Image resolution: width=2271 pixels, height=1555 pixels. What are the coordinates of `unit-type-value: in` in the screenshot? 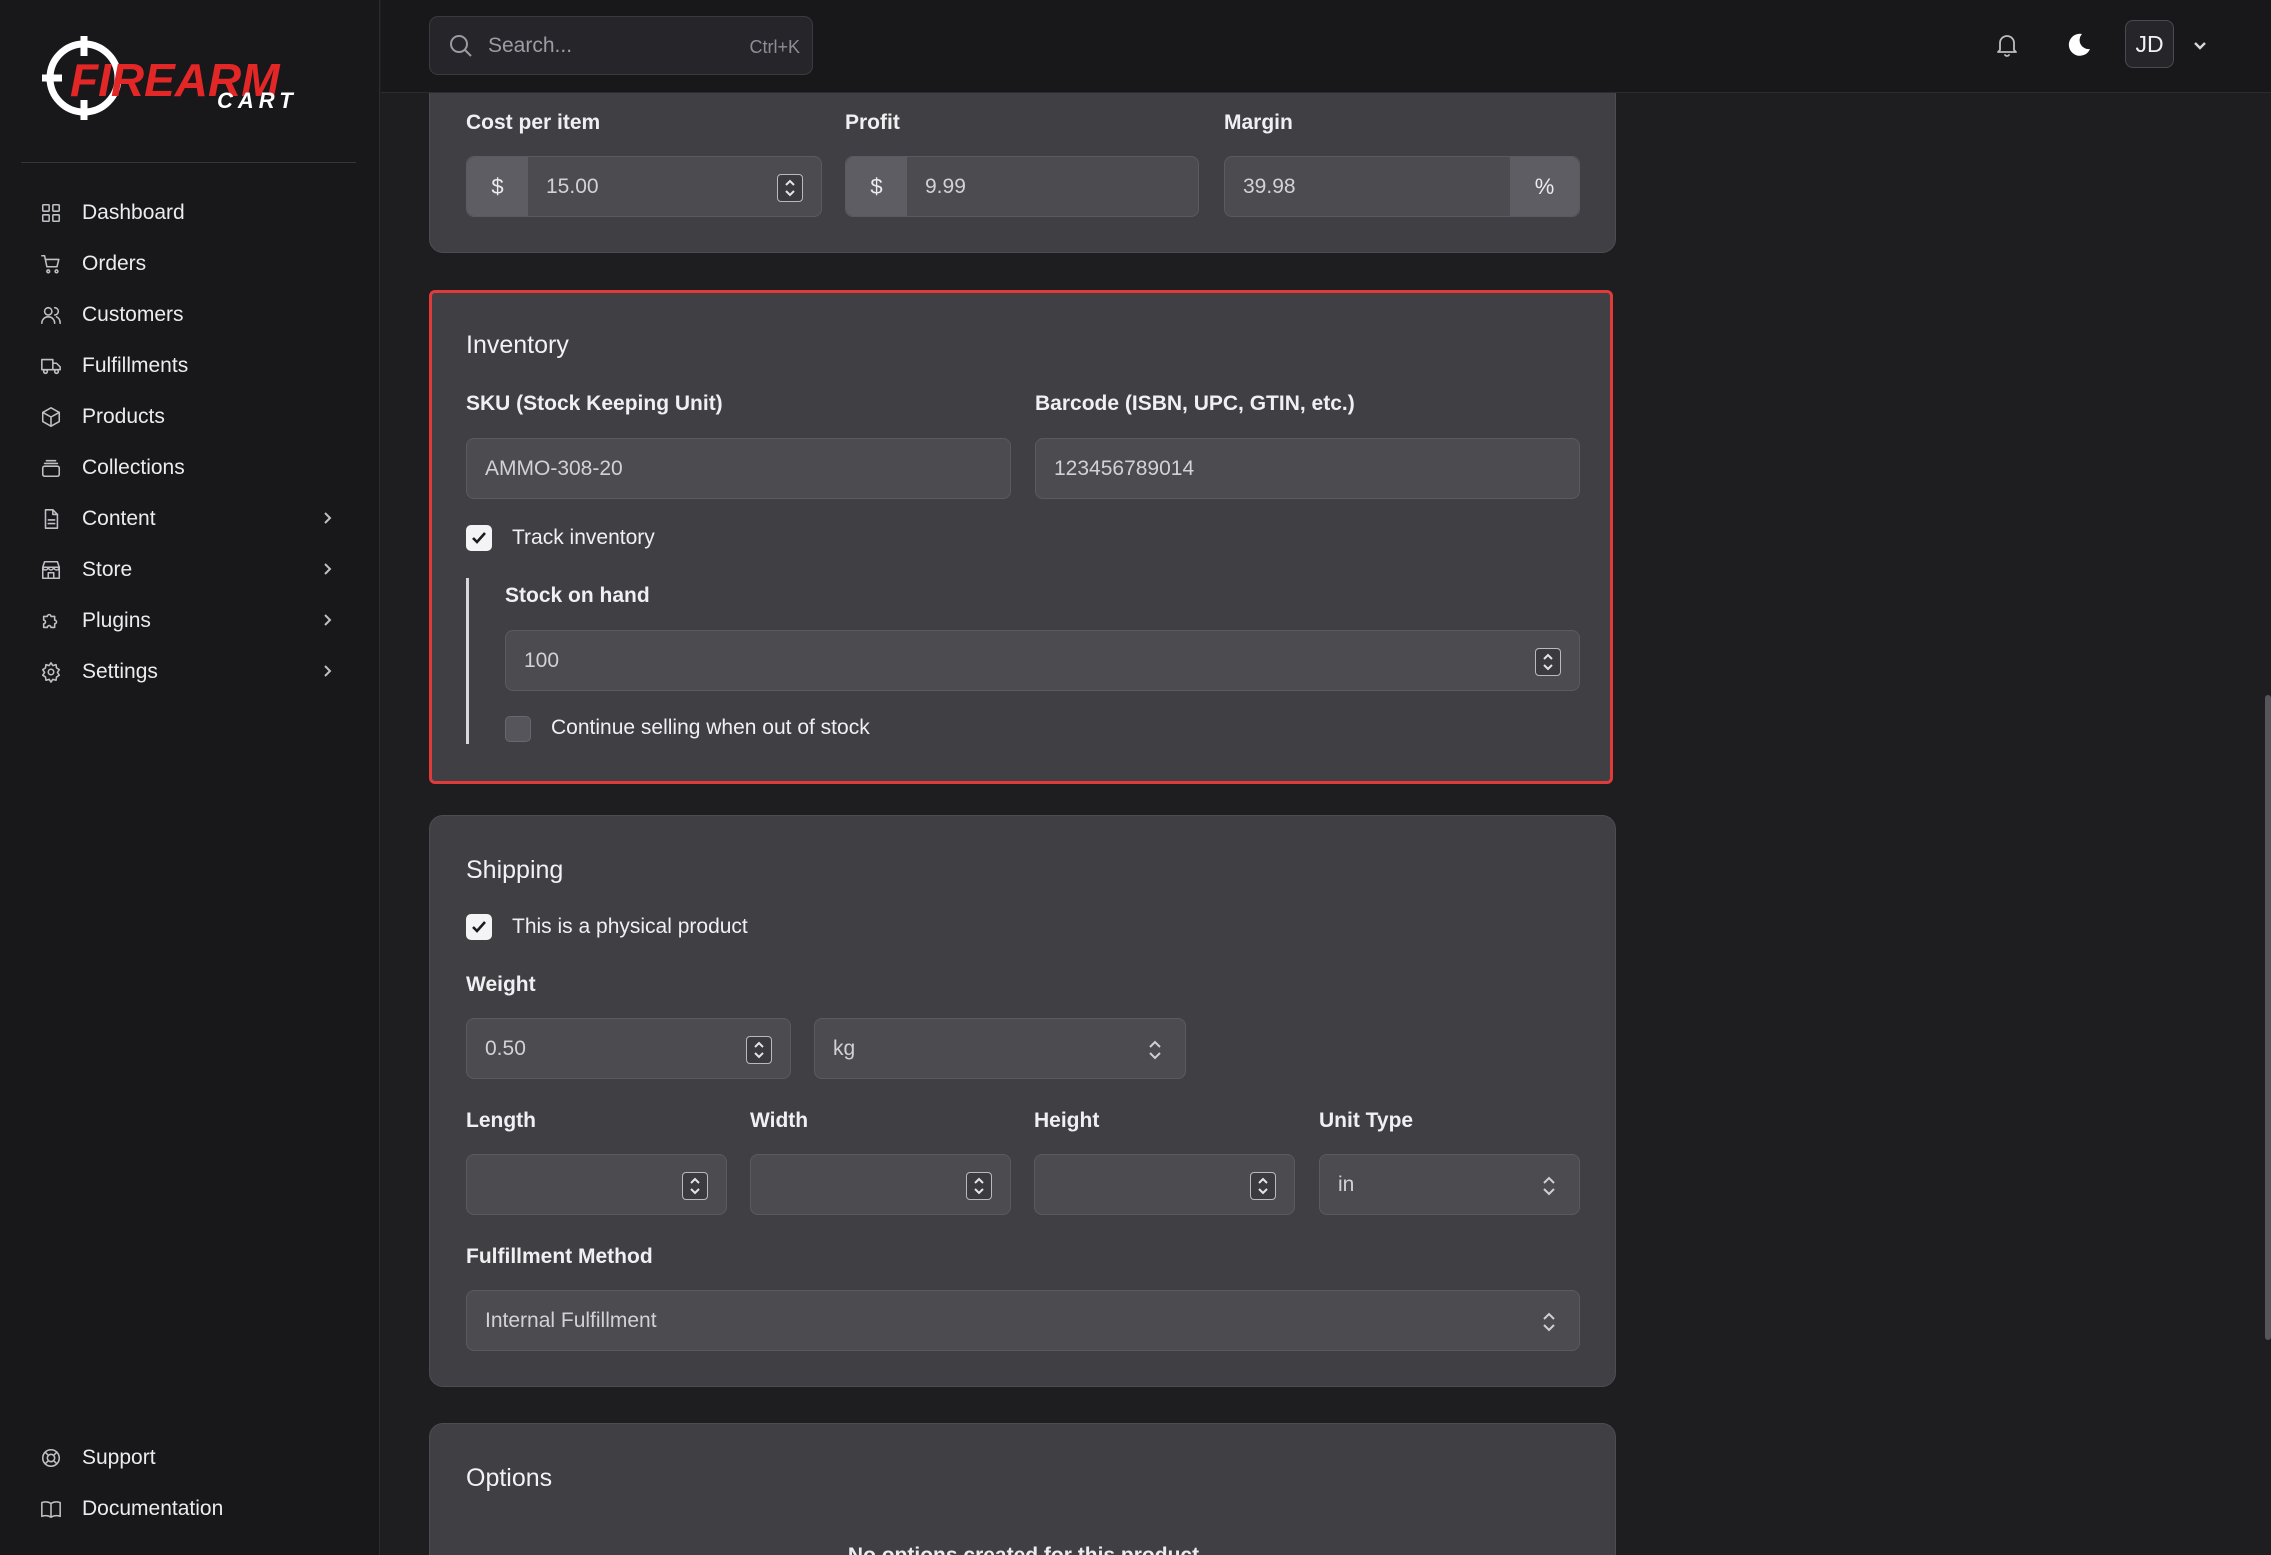 It's located at (1346, 1184).